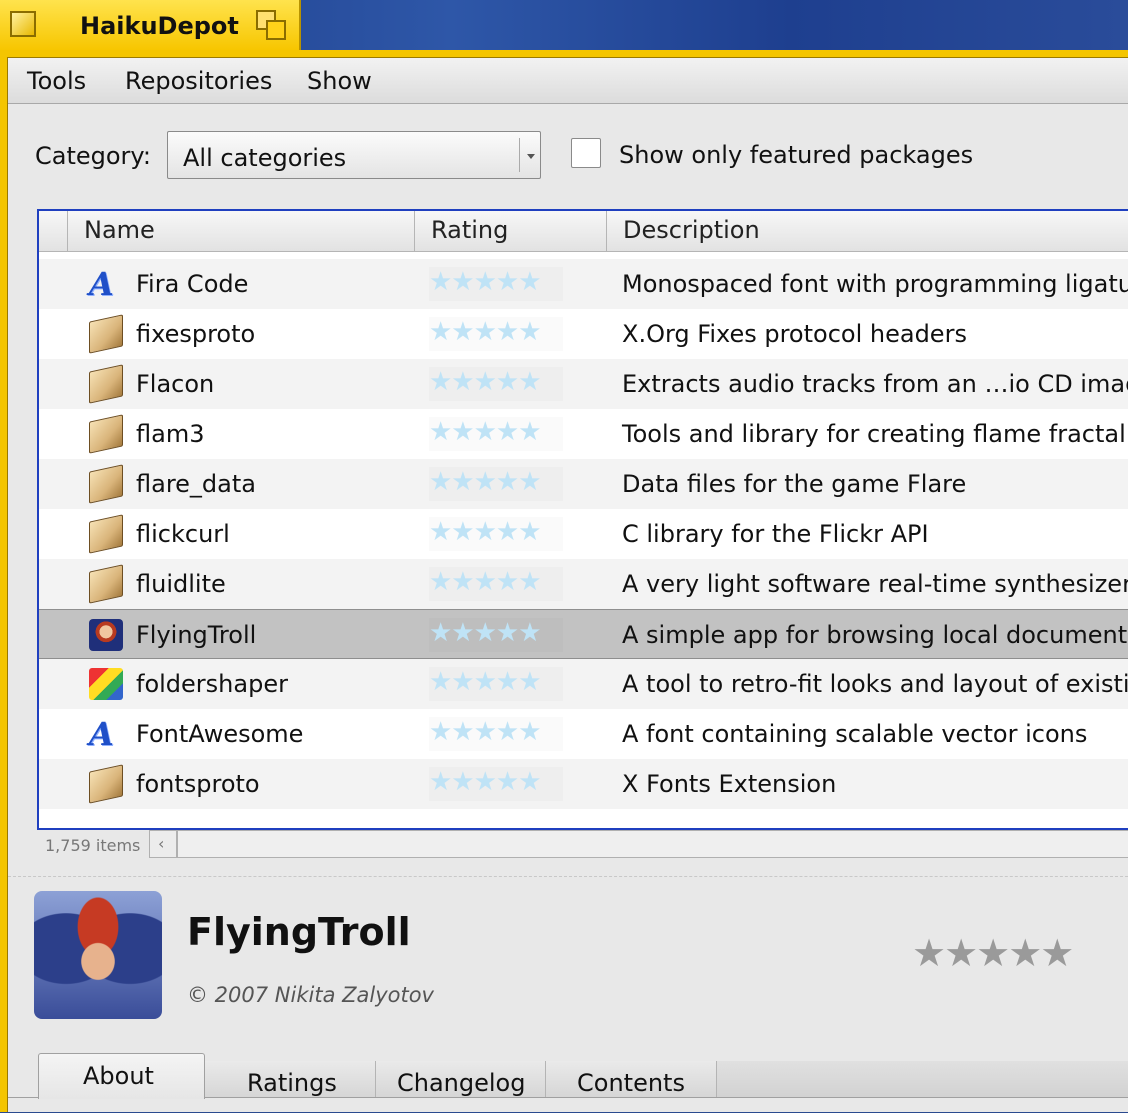 The height and width of the screenshot is (1113, 1128). I want to click on window-tab: HaikuDepot, so click(150, 25).